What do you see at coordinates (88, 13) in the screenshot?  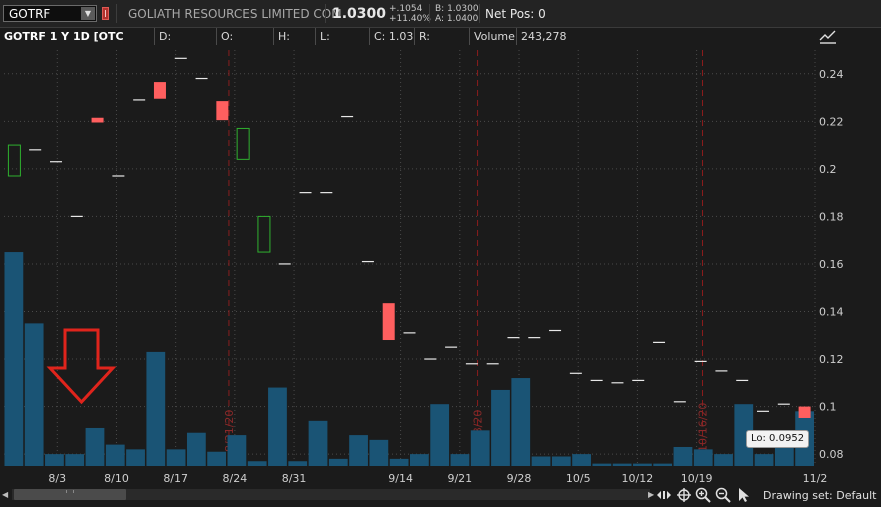 I see `chevron-down-icon: ▼` at bounding box center [88, 13].